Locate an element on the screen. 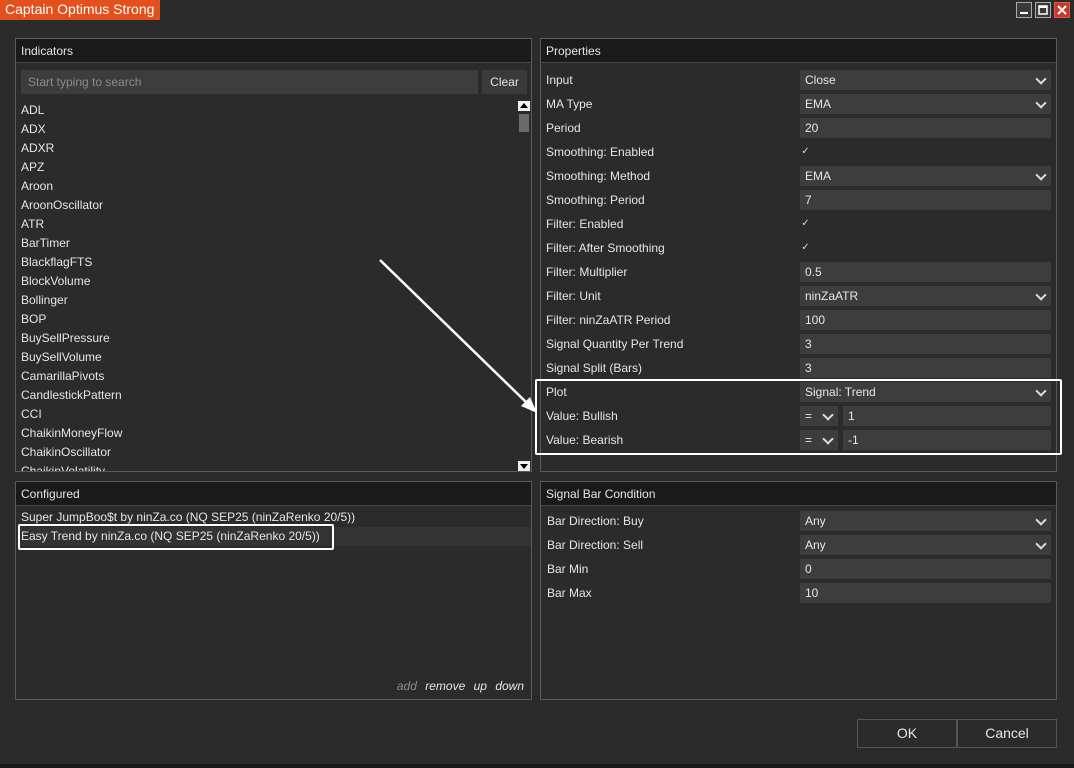 Image resolution: width=1074 pixels, height=768 pixels. prop-label: Bar Direction: Buy is located at coordinates (595, 521).